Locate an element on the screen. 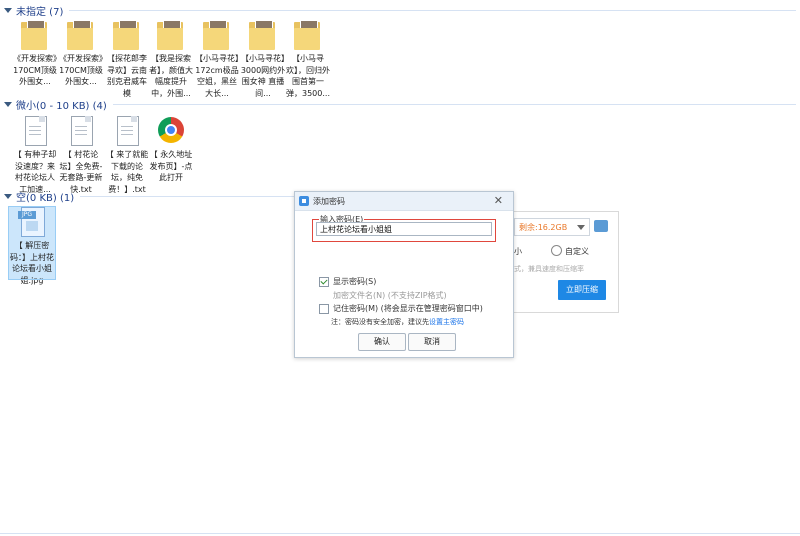 This screenshot has height=536, width=800. remember-password-label: 记住密码(M) (将会显示在管理密码窗口中) is located at coordinates (408, 308).